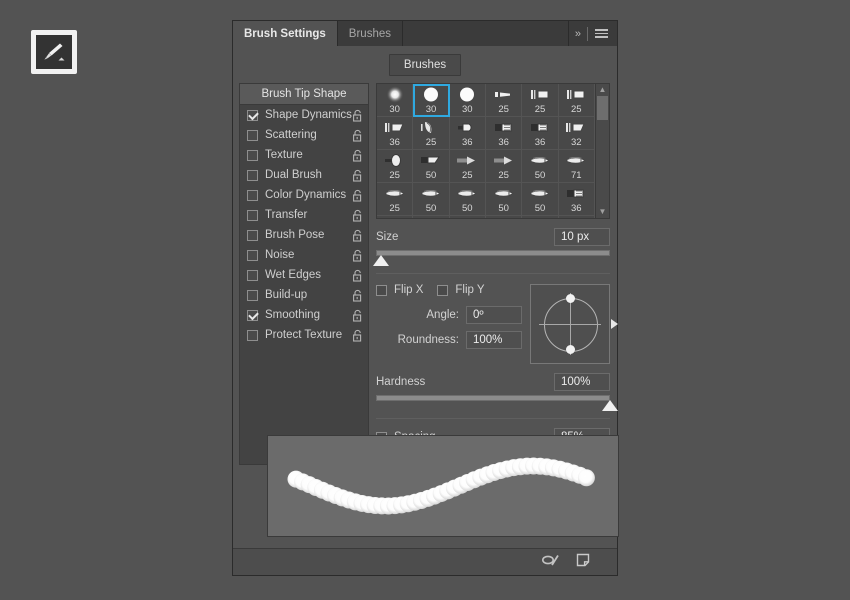  I want to click on flip-x-box-icon, so click(381, 290).